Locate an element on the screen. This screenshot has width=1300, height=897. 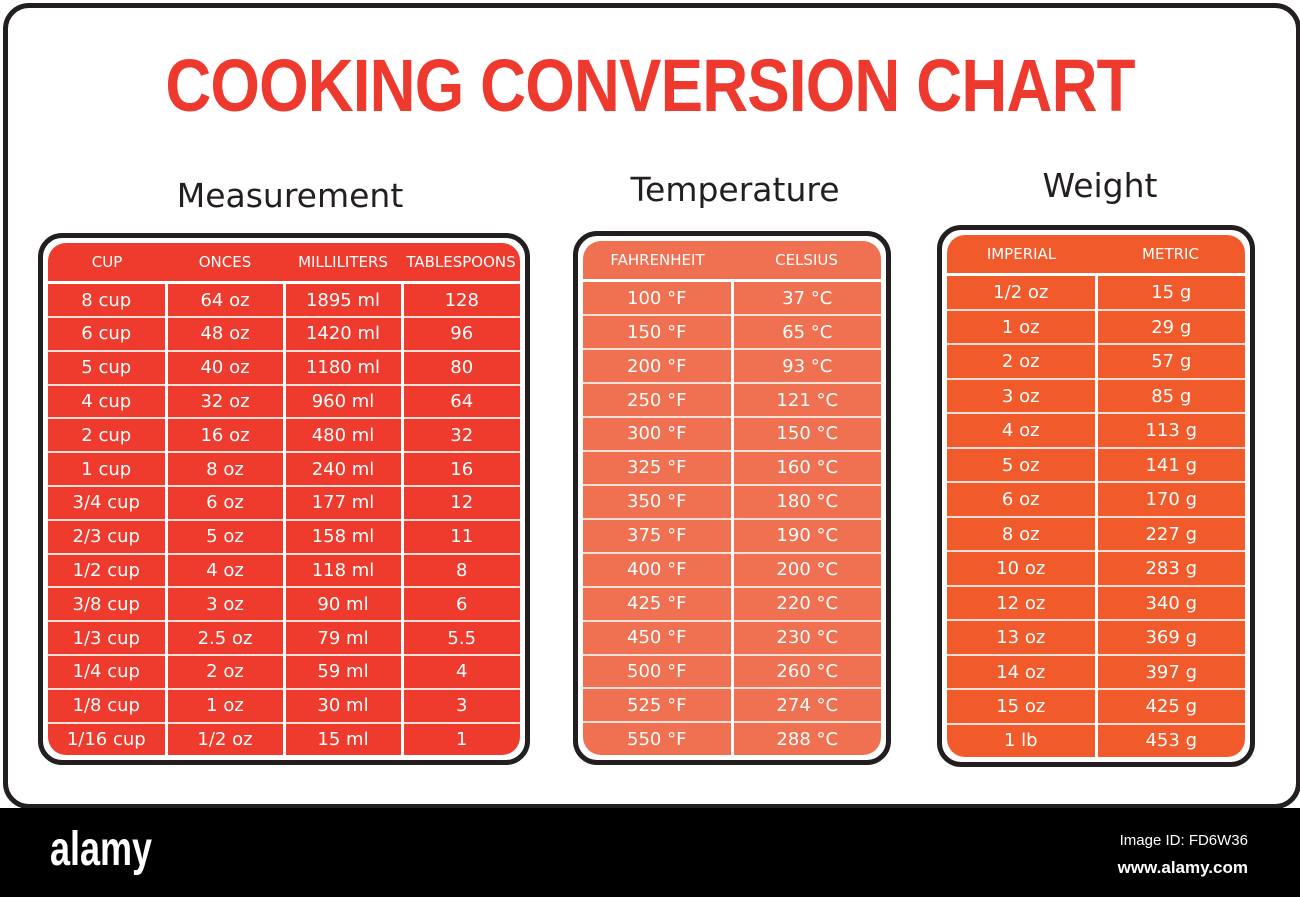
table-row: 1/3 cup 2.5 oz 79 ml 5.5 is located at coordinates (284, 637).